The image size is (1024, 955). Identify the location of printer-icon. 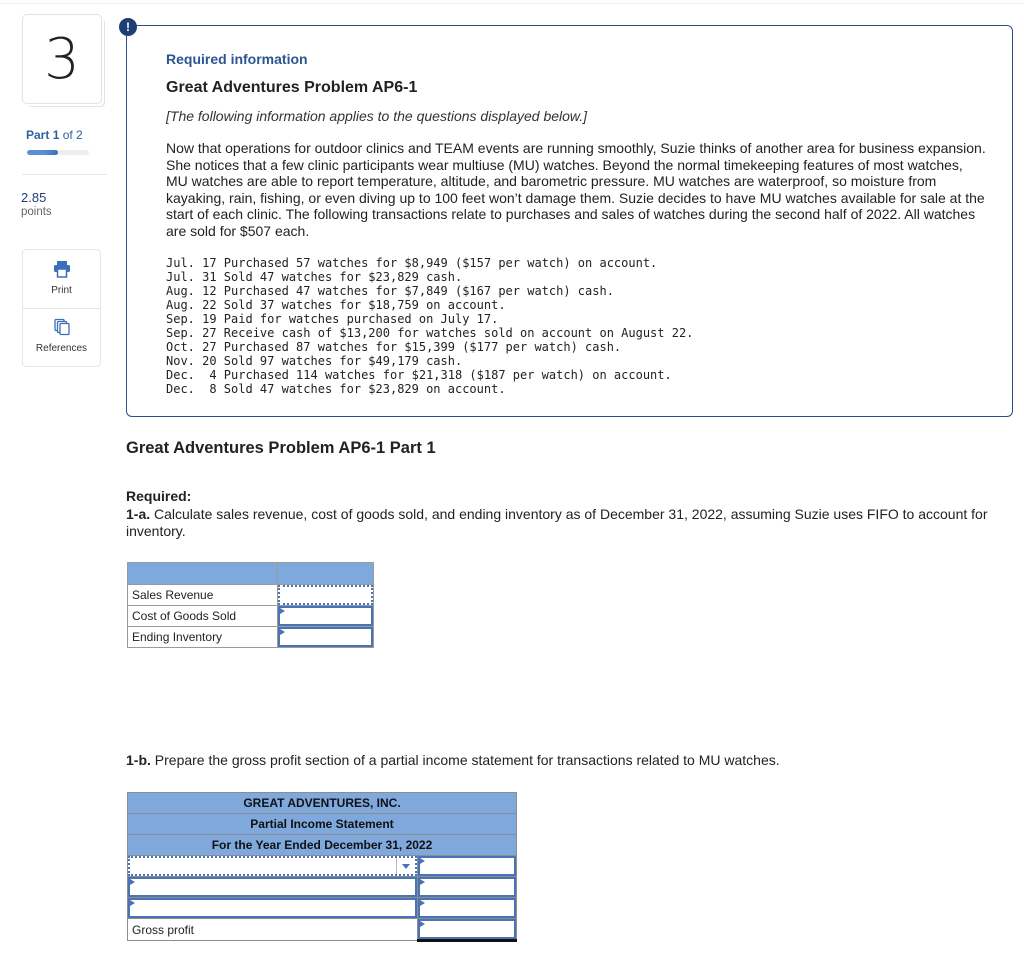
(61, 269).